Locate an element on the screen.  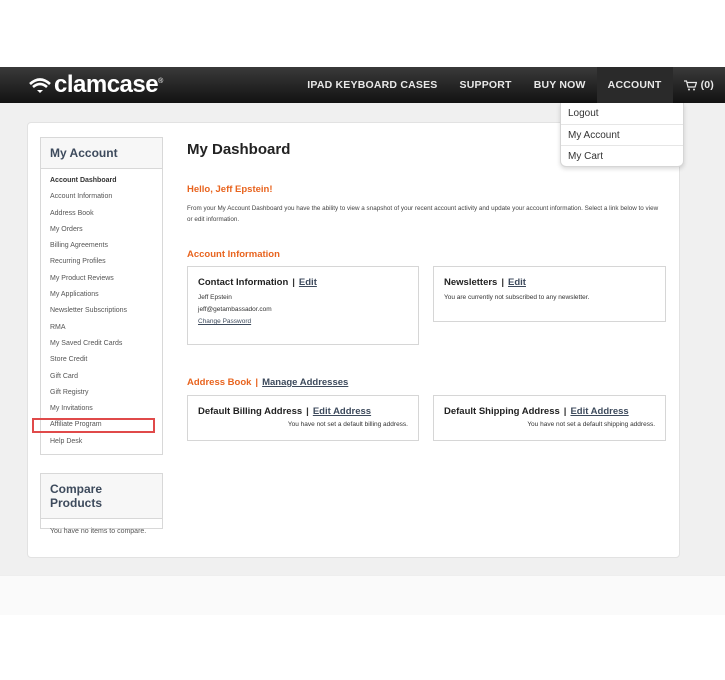
change-password-link: Change Password is located at coordinates (303, 322).